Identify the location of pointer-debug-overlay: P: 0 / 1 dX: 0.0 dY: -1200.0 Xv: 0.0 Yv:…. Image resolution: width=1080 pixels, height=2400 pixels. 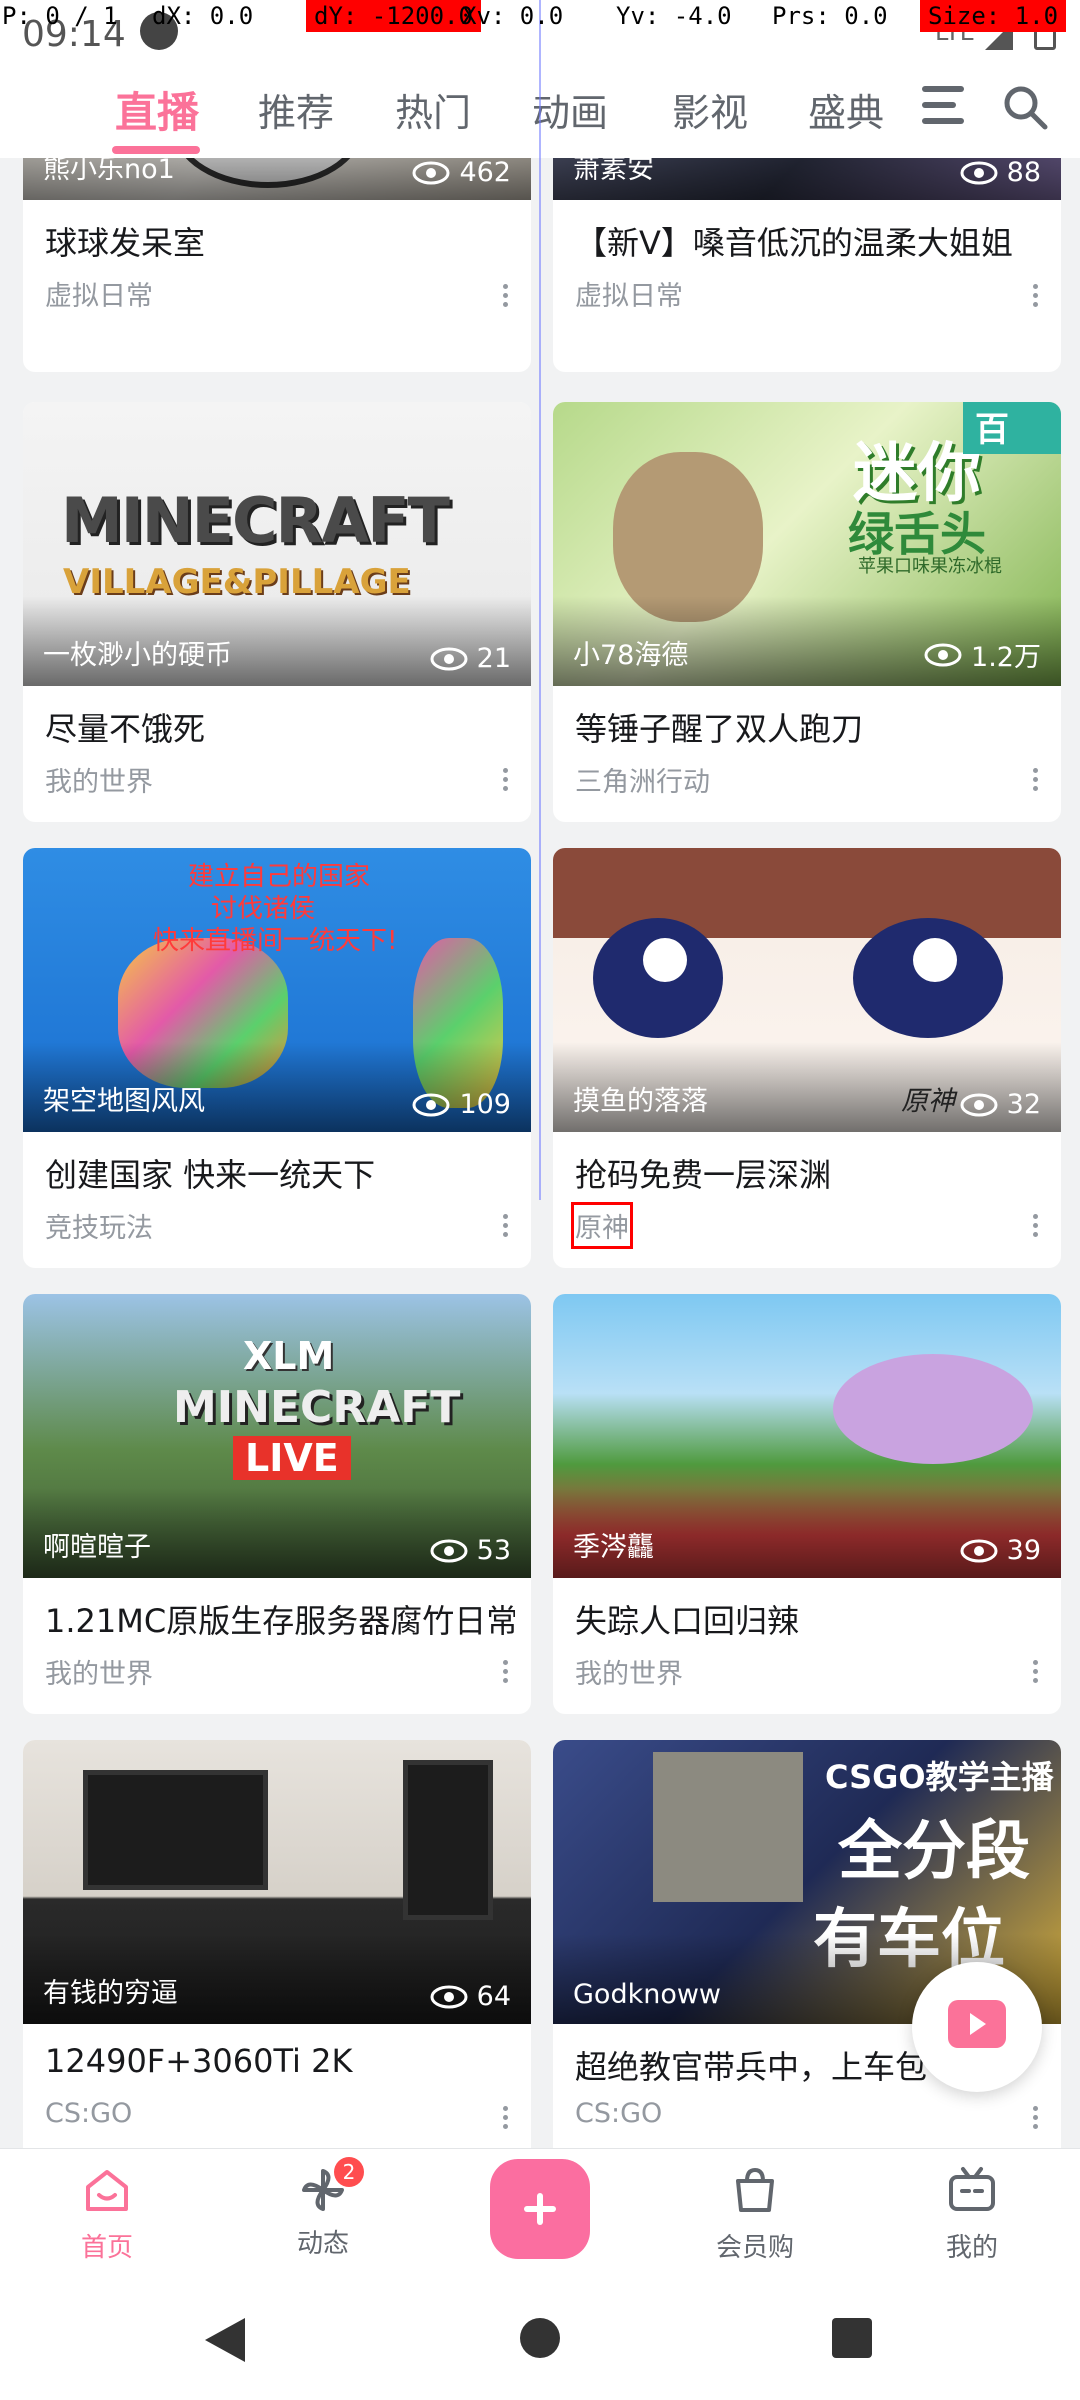
(540, 17).